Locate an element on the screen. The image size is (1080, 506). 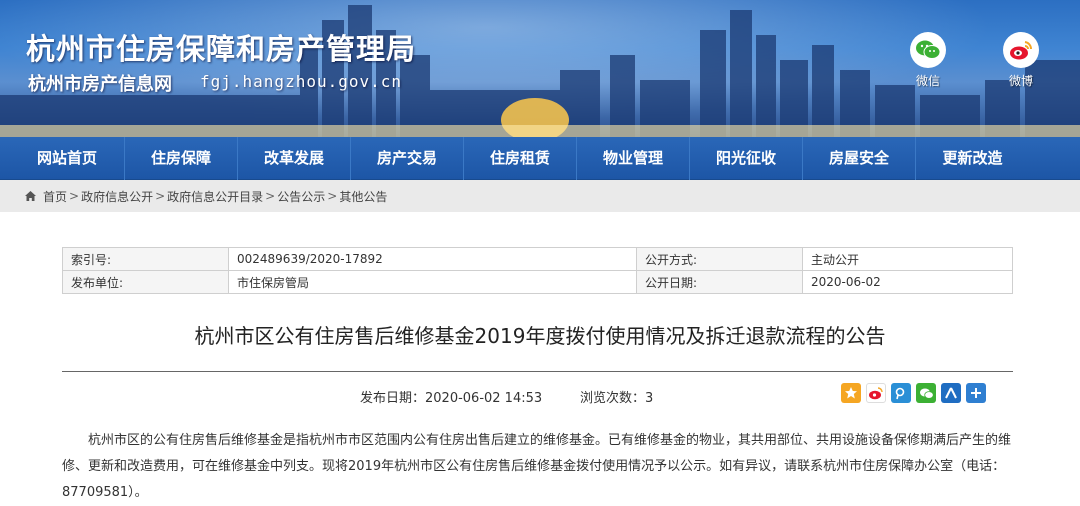
nav-item-reform: 改革发展 is located at coordinates (294, 158).